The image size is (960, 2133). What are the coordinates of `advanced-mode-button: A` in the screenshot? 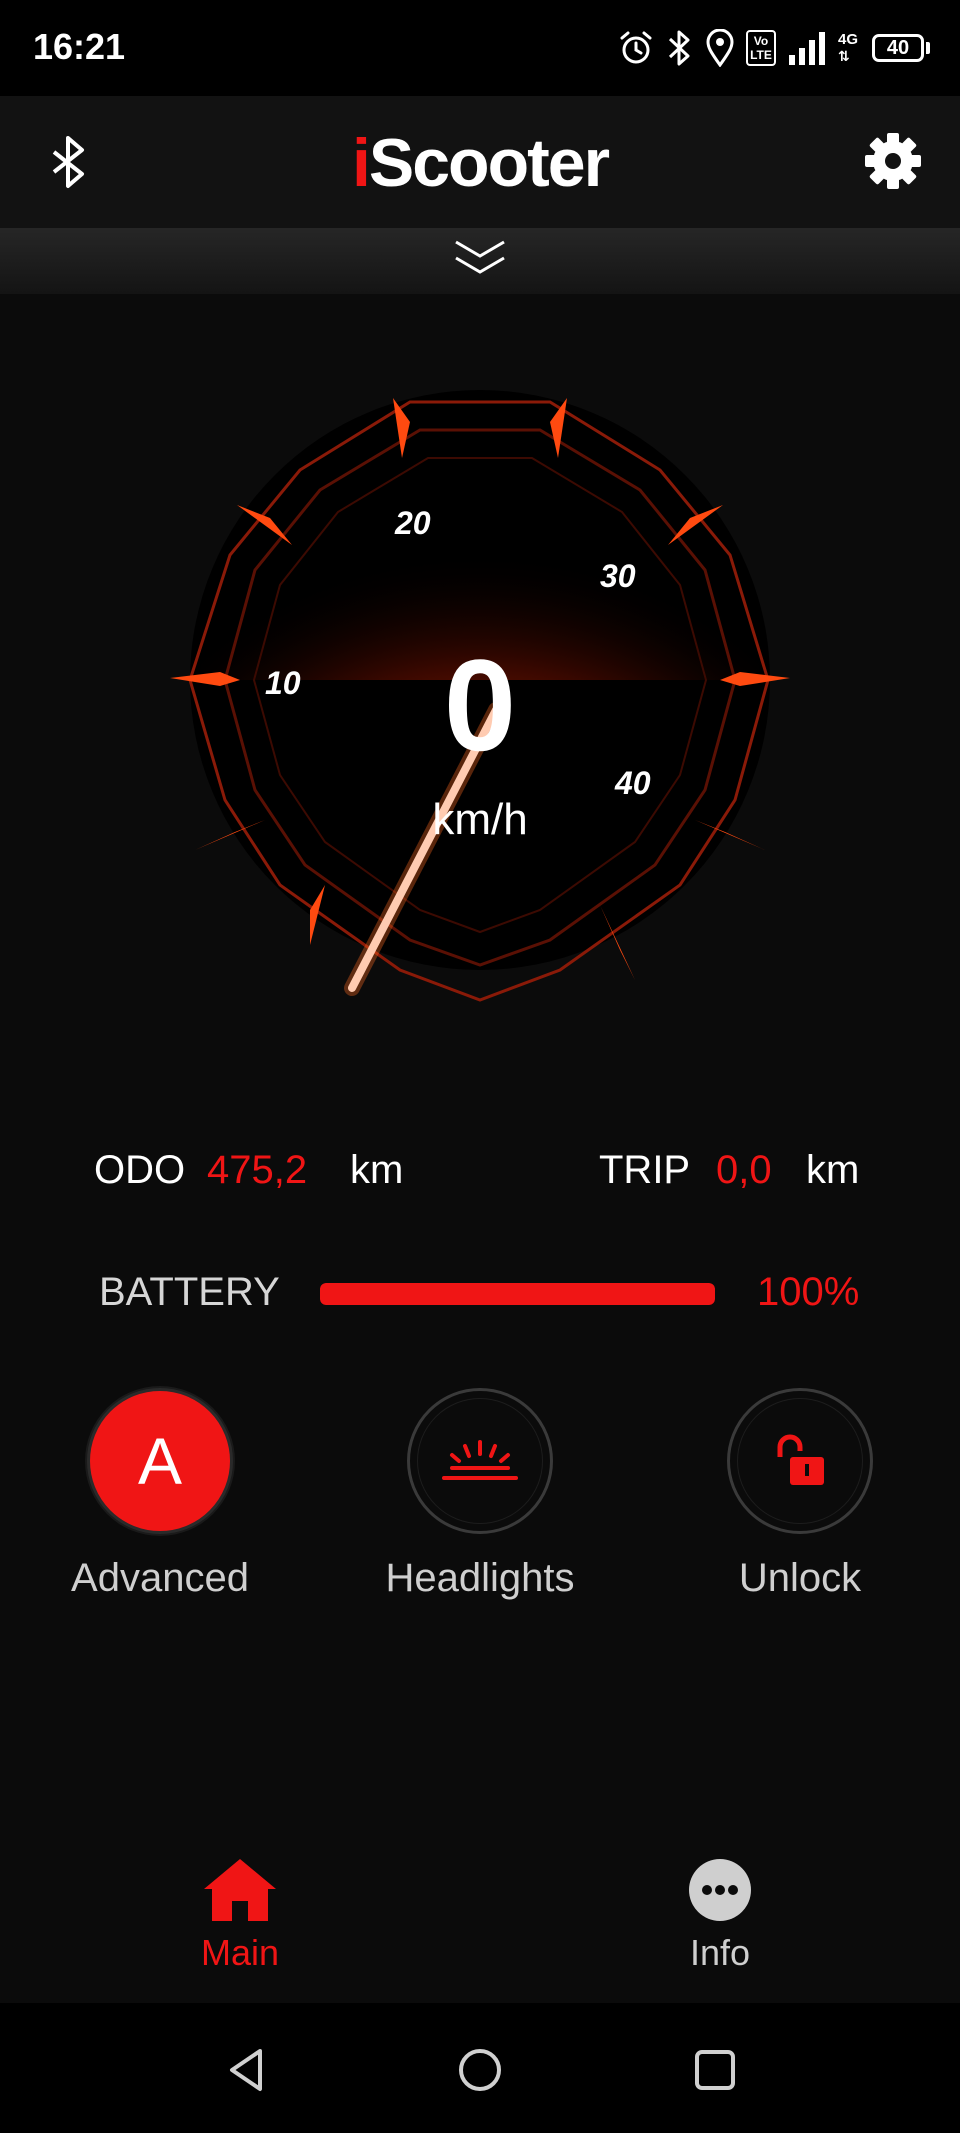 It's located at (160, 1461).